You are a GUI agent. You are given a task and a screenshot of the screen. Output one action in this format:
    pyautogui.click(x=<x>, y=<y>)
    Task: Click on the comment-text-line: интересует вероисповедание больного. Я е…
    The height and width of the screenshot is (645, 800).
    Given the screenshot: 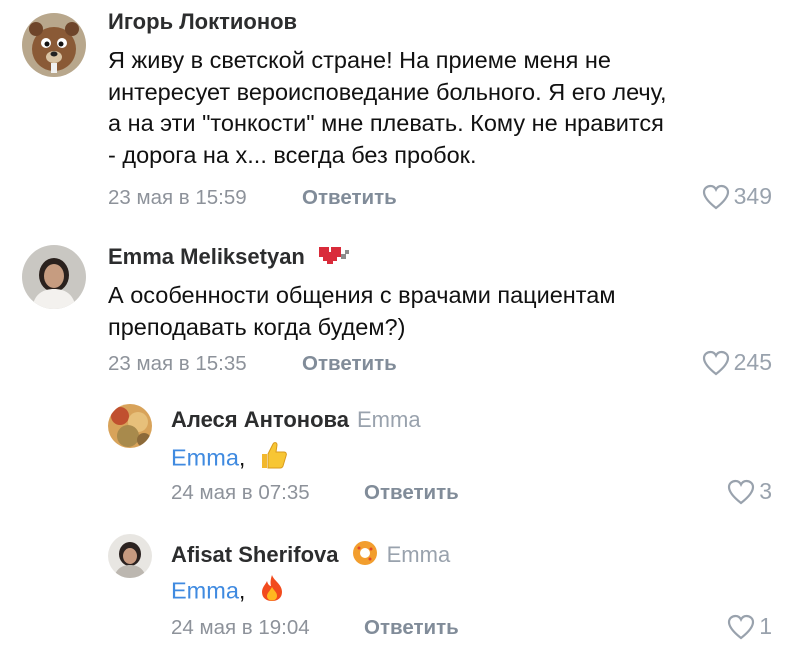 What is the action you would take?
    pyautogui.click(x=387, y=91)
    